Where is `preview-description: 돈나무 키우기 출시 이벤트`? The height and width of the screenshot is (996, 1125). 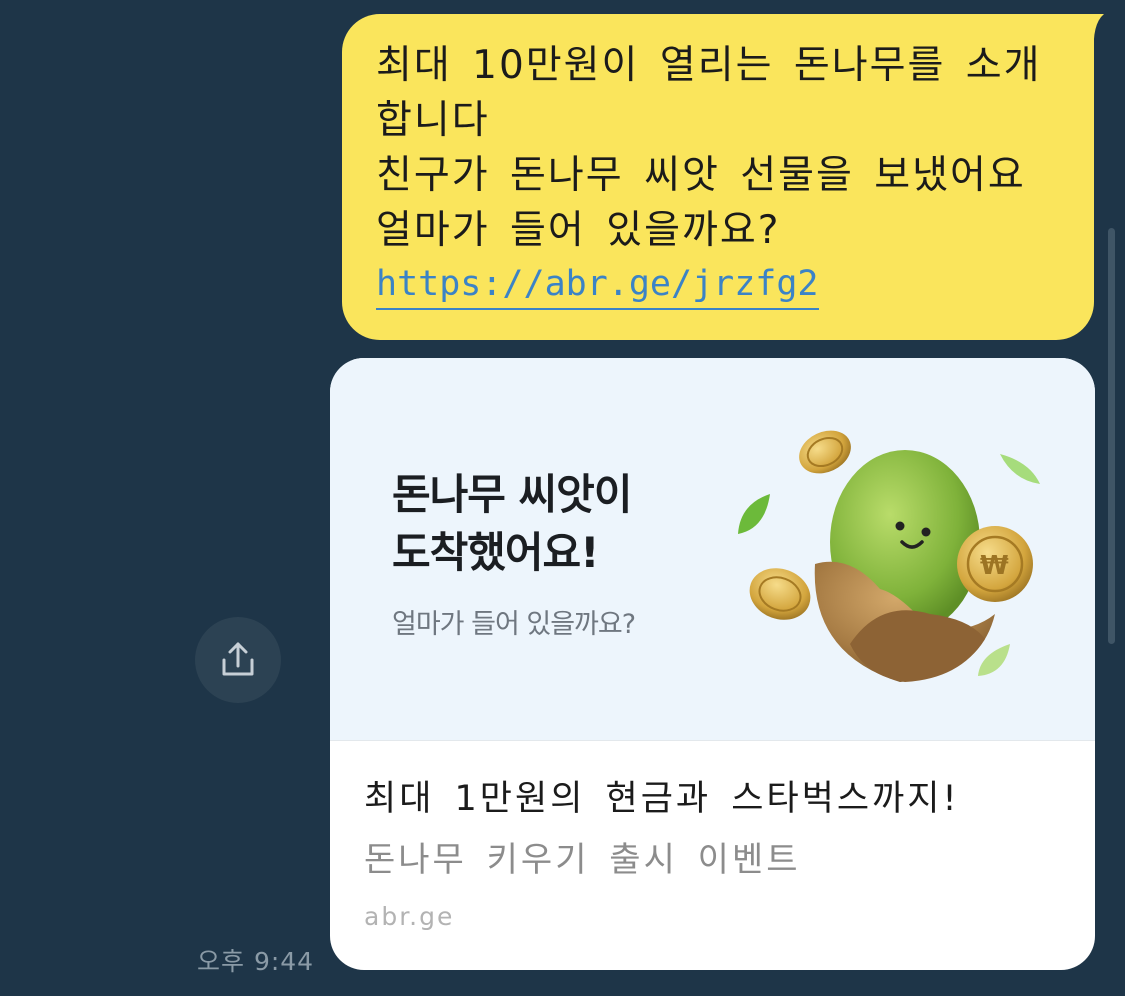 preview-description: 돈나무 키우기 출시 이벤트 is located at coordinates (582, 860).